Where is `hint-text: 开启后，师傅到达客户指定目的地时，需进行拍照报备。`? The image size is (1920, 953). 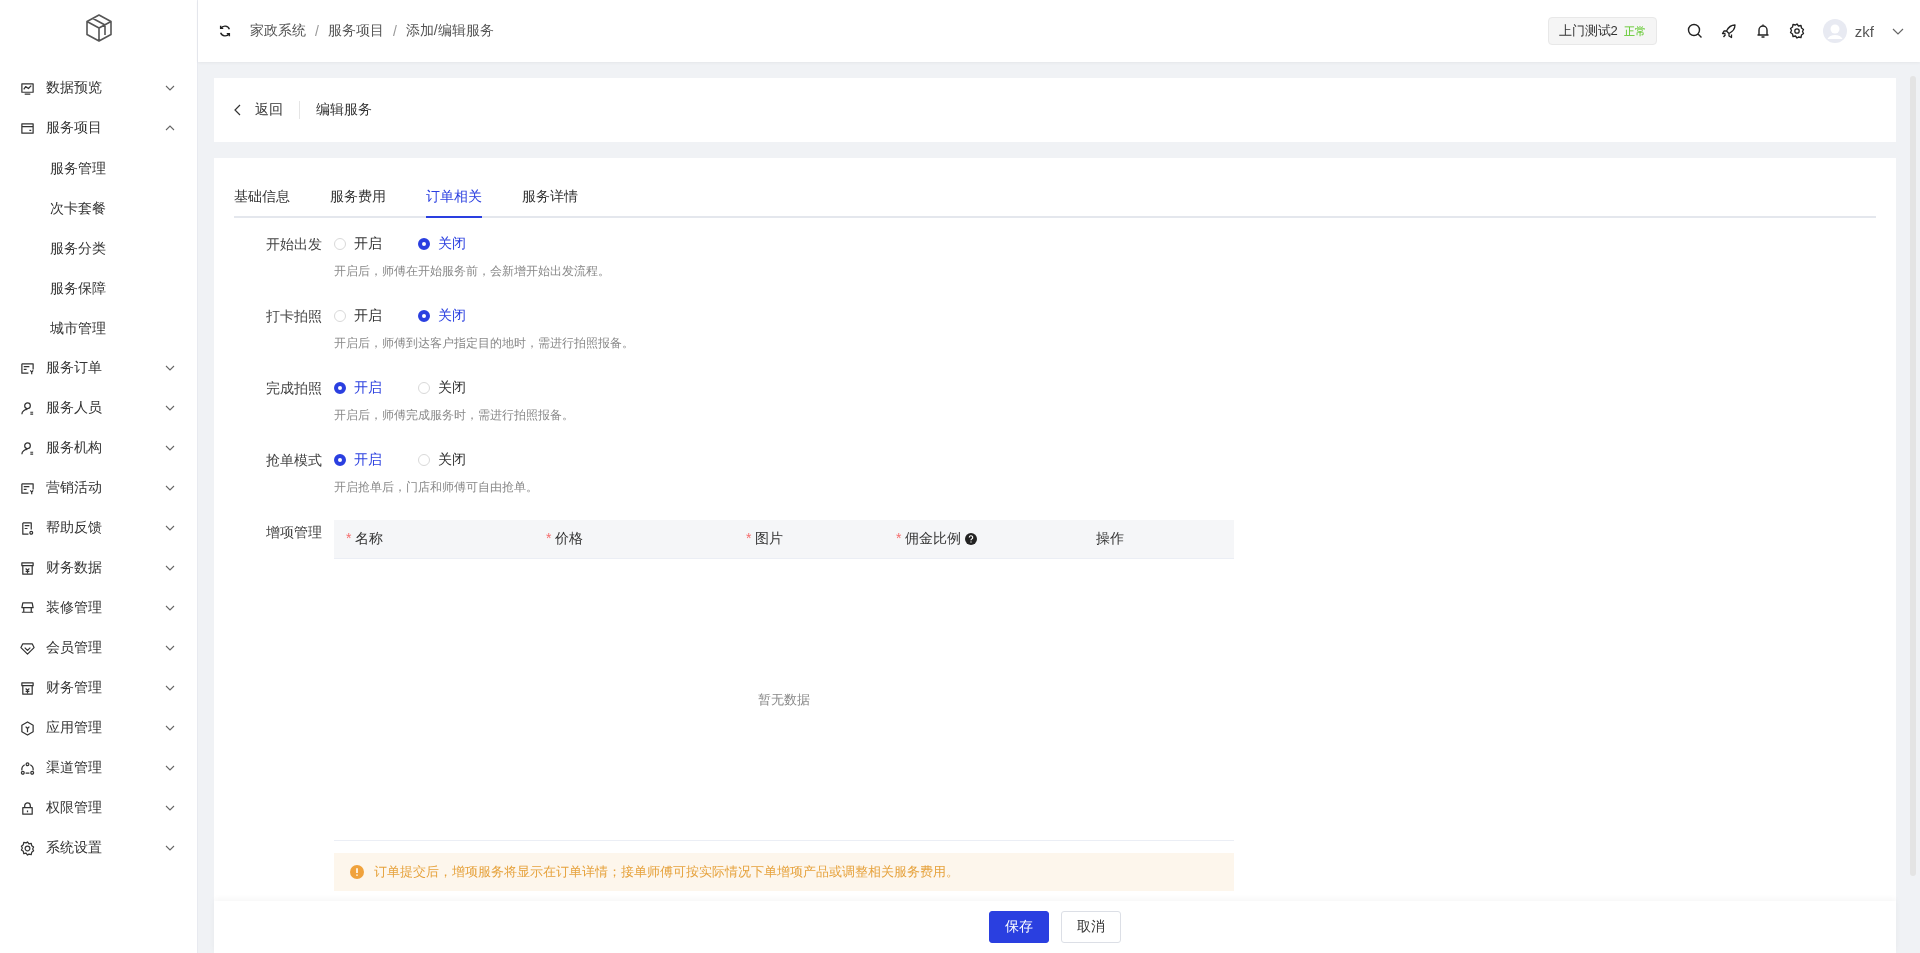
hint-text: 开启后，师傅到达客户指定目的地时，需进行拍照报备。 is located at coordinates (484, 343).